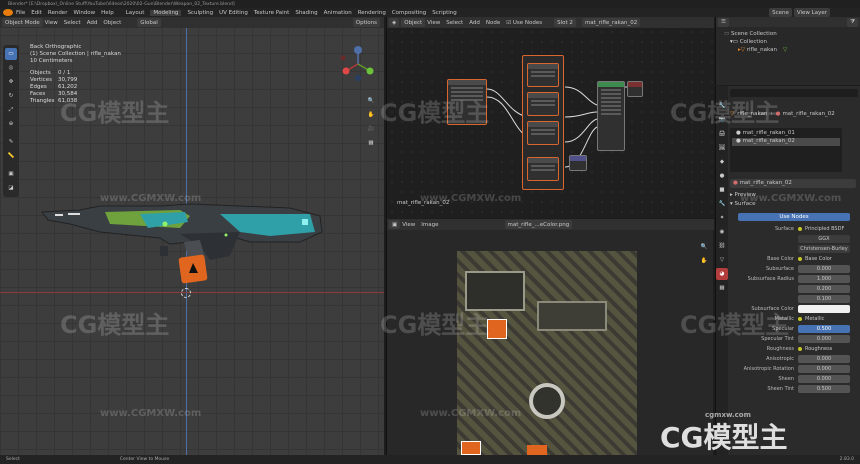  What do you see at coordinates (20, 13) in the screenshot?
I see `menu-file: File` at bounding box center [20, 13].